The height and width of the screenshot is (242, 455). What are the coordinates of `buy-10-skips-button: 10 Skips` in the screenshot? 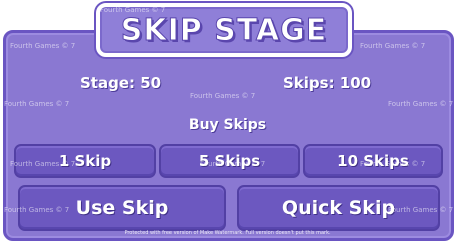 It's located at (373, 161).